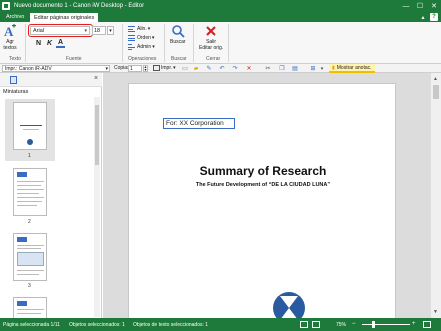 The width and height of the screenshot is (441, 331). What do you see at coordinates (6, 6) in the screenshot?
I see `app-icon` at bounding box center [6, 6].